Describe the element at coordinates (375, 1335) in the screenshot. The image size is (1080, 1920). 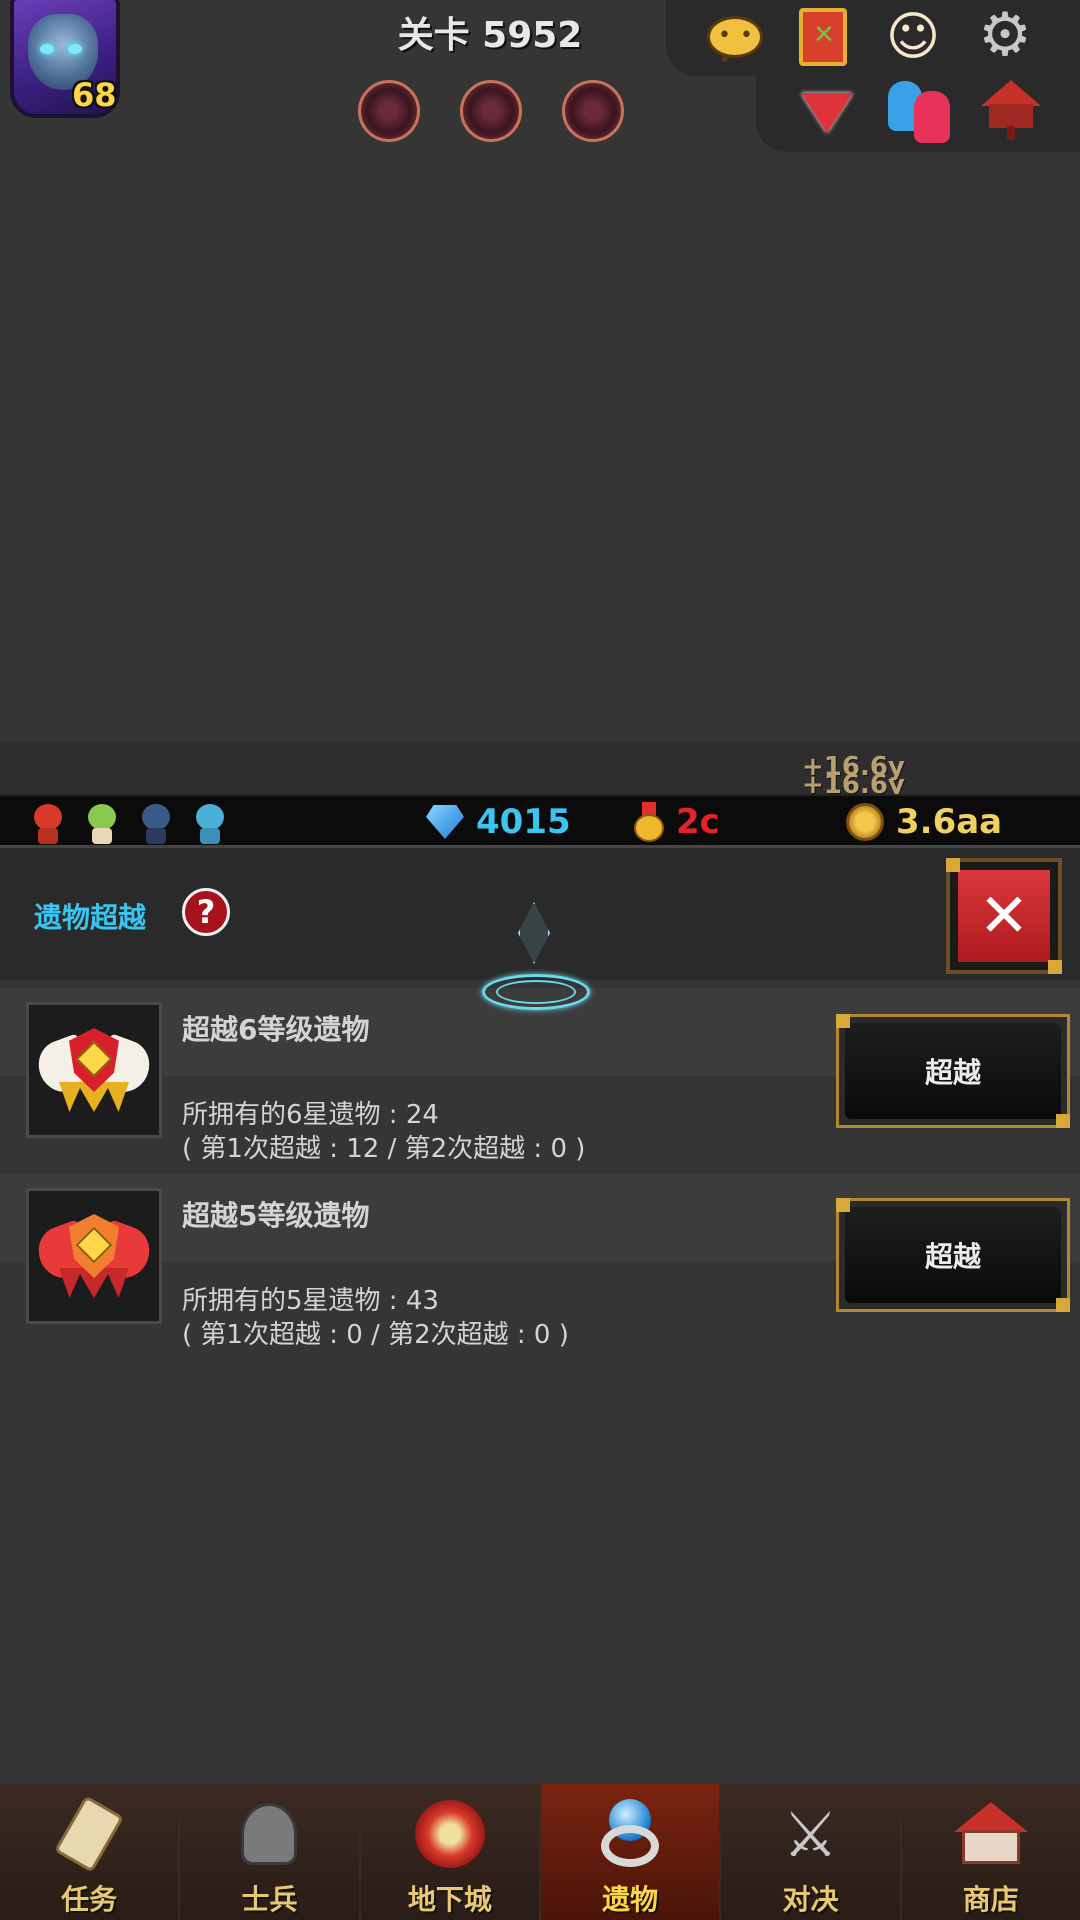
I see `row-transcend-detail: ( 第1次超越 : 0 / 第2次超越 : 0 )` at that location.